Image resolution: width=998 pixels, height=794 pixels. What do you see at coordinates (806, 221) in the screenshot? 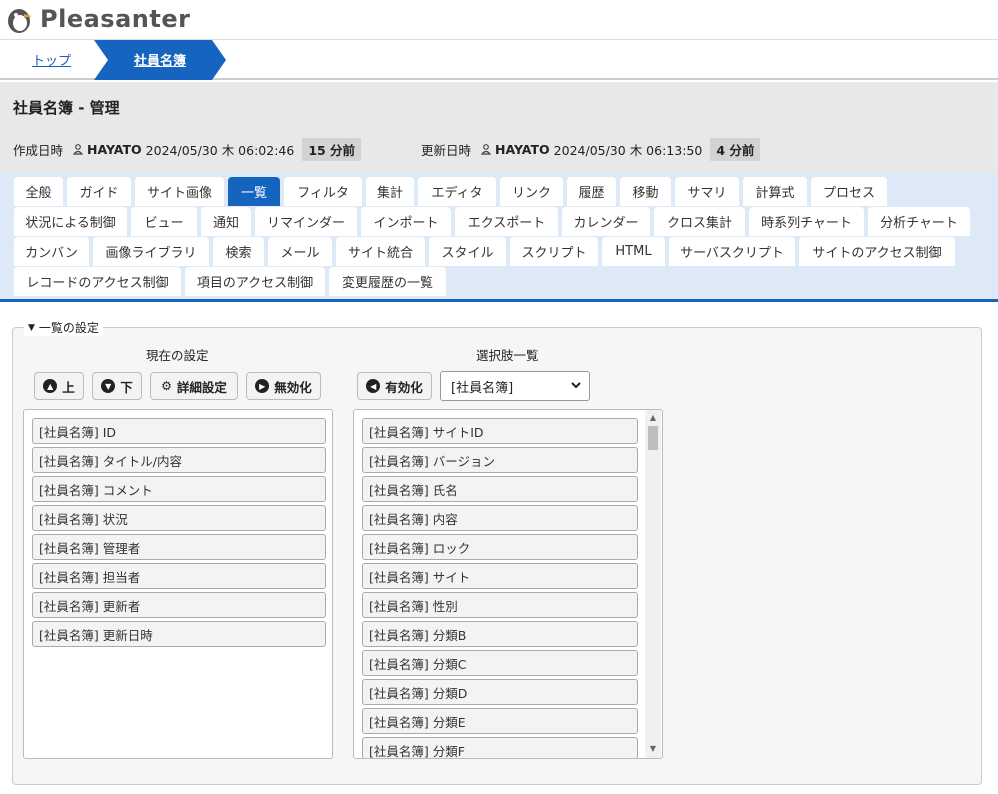
I see `tab-timeseries: 時系列チャート` at bounding box center [806, 221].